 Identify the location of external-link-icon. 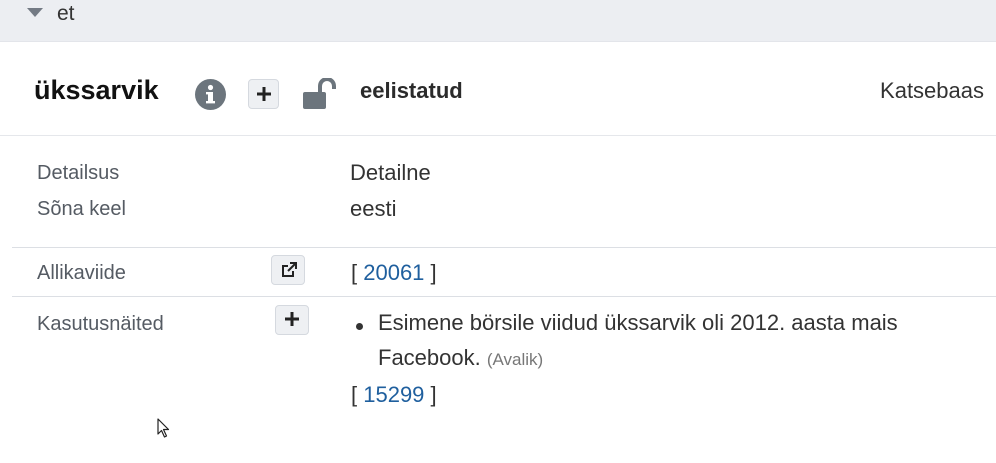
(289, 269).